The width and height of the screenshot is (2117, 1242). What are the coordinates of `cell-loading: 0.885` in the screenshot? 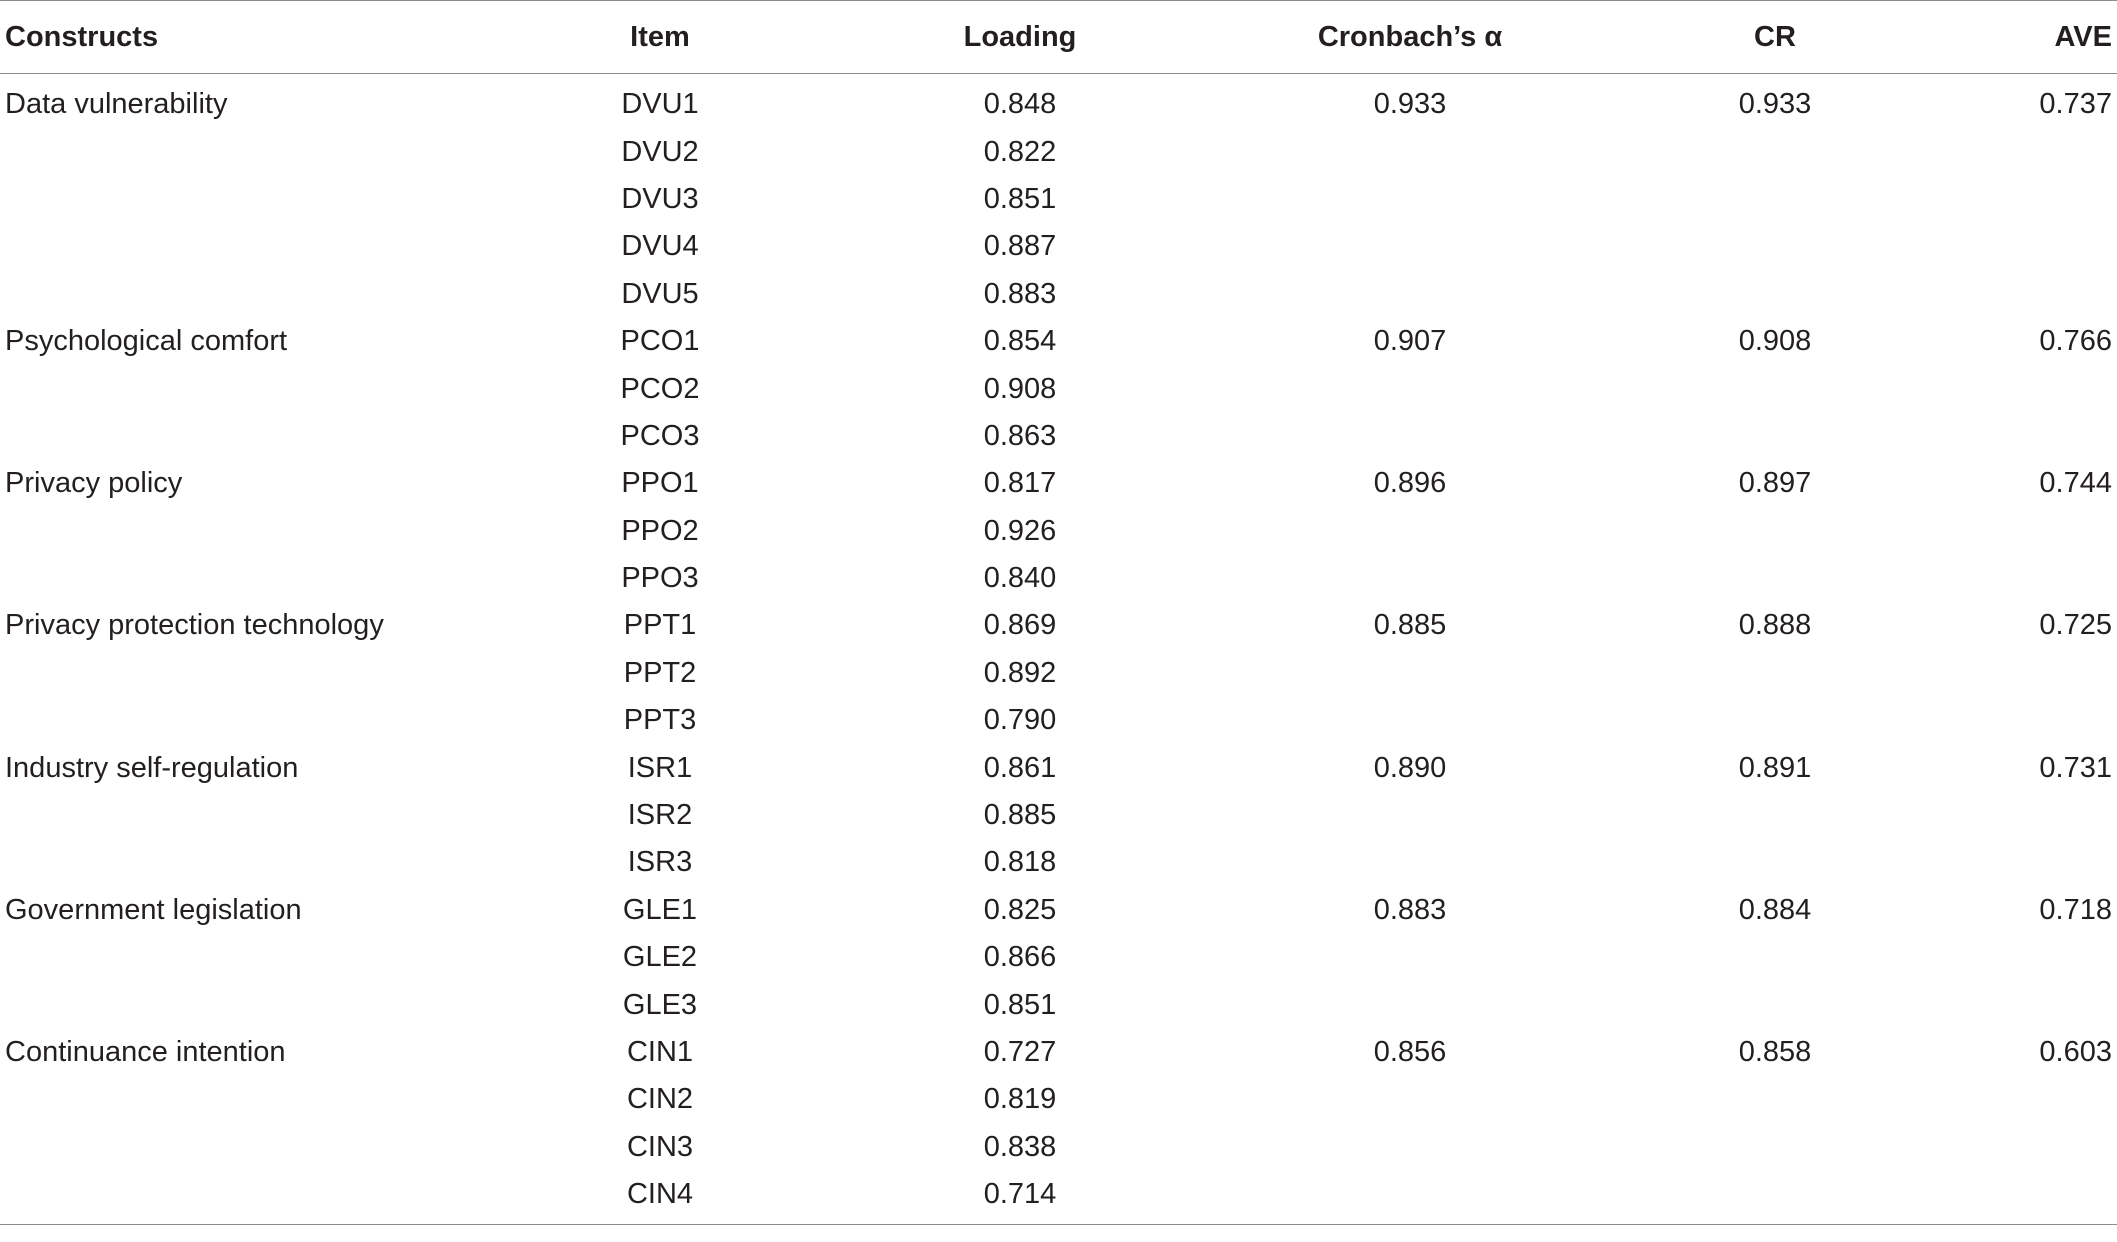 It's located at (1020, 815).